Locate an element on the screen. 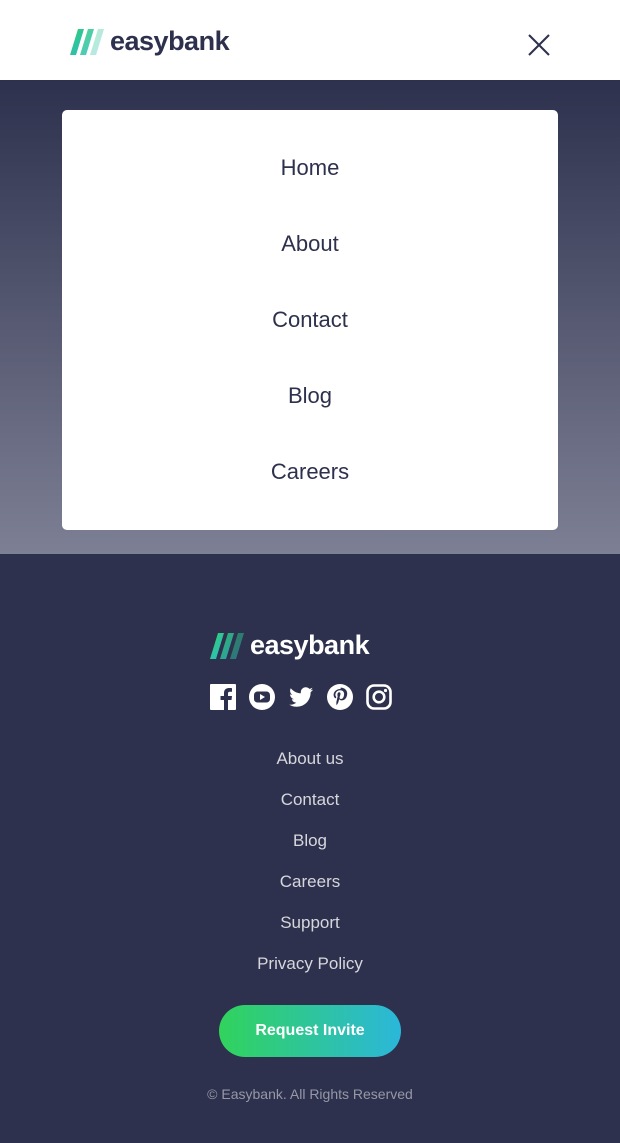  menu-item-blog: Blog is located at coordinates (310, 396).